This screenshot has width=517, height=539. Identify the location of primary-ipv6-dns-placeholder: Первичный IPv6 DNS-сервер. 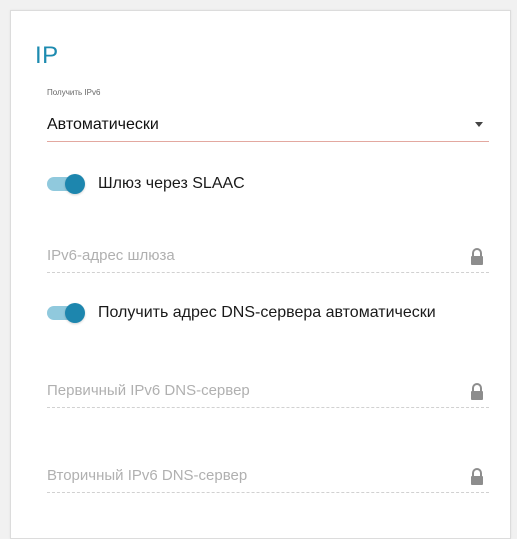
(148, 390).